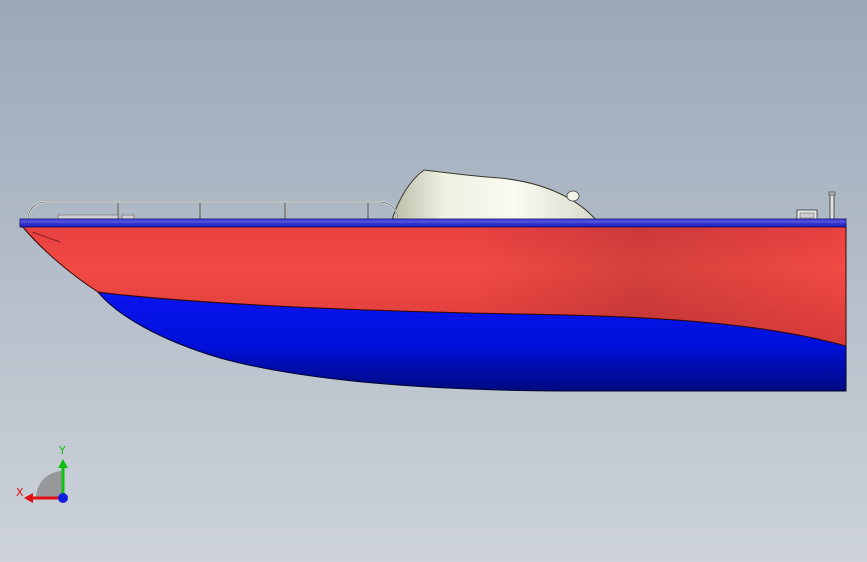  I want to click on cabin-light, so click(573, 196).